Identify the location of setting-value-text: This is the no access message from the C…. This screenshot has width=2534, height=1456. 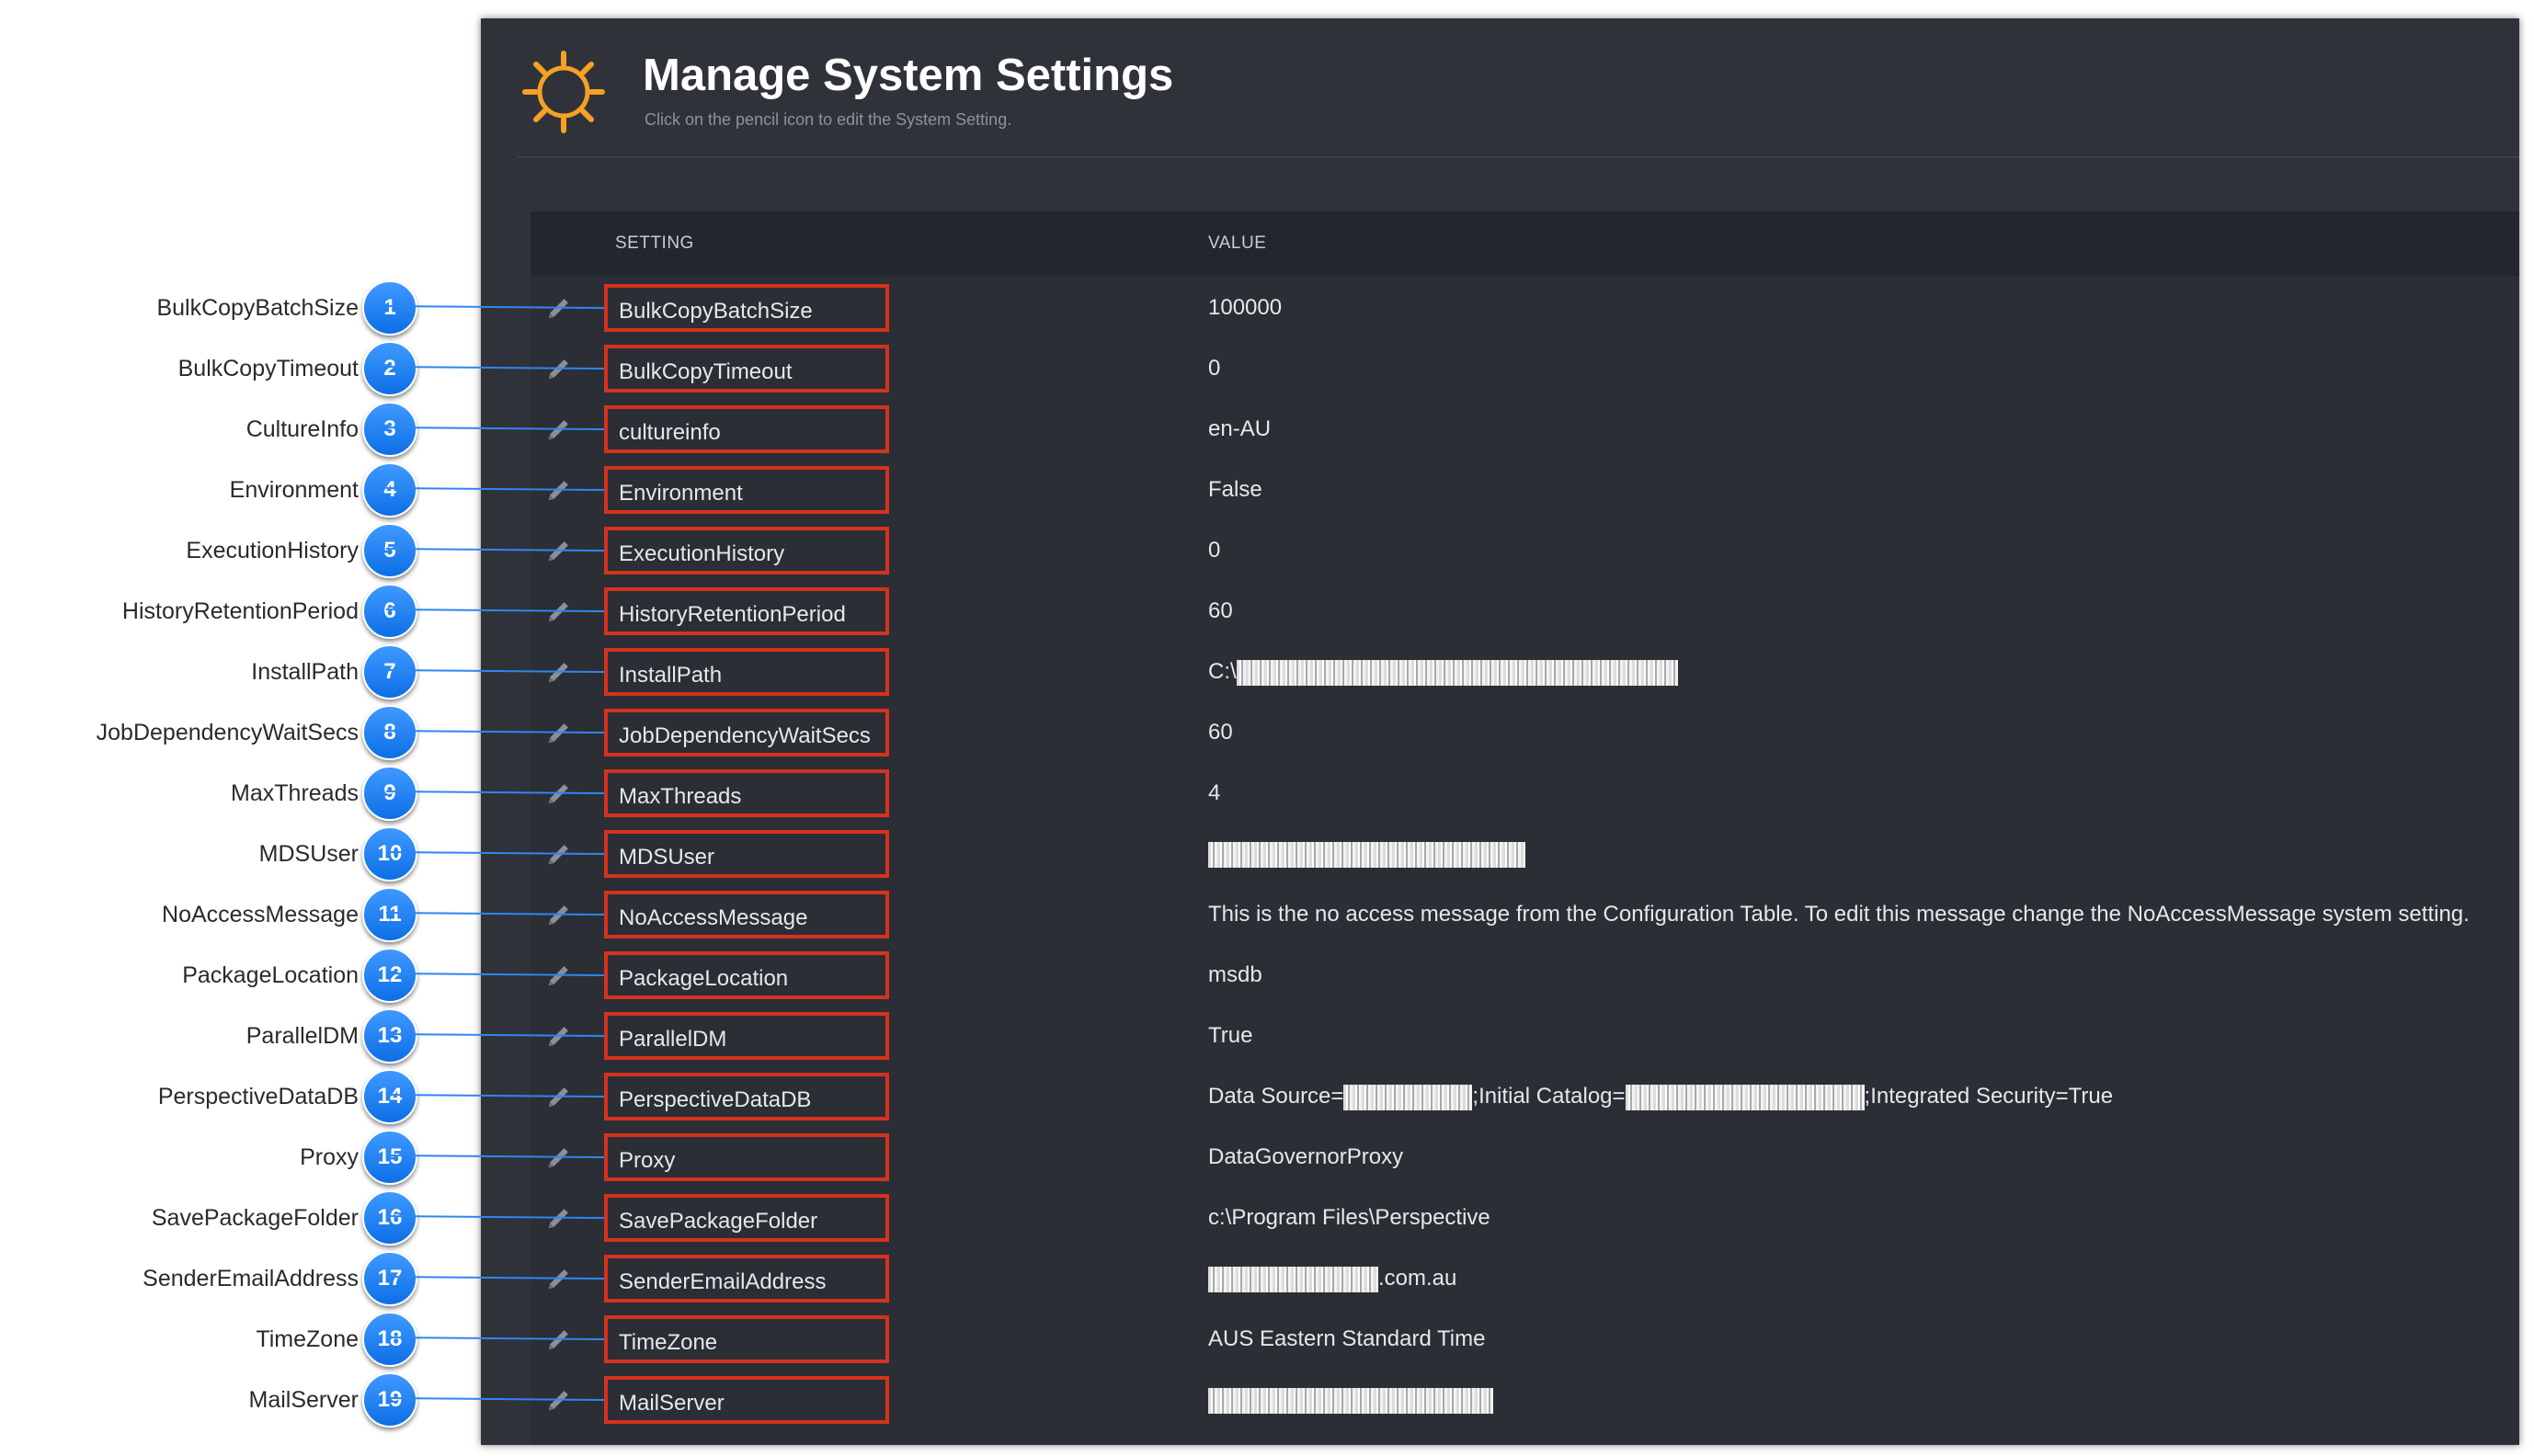
(1839, 914).